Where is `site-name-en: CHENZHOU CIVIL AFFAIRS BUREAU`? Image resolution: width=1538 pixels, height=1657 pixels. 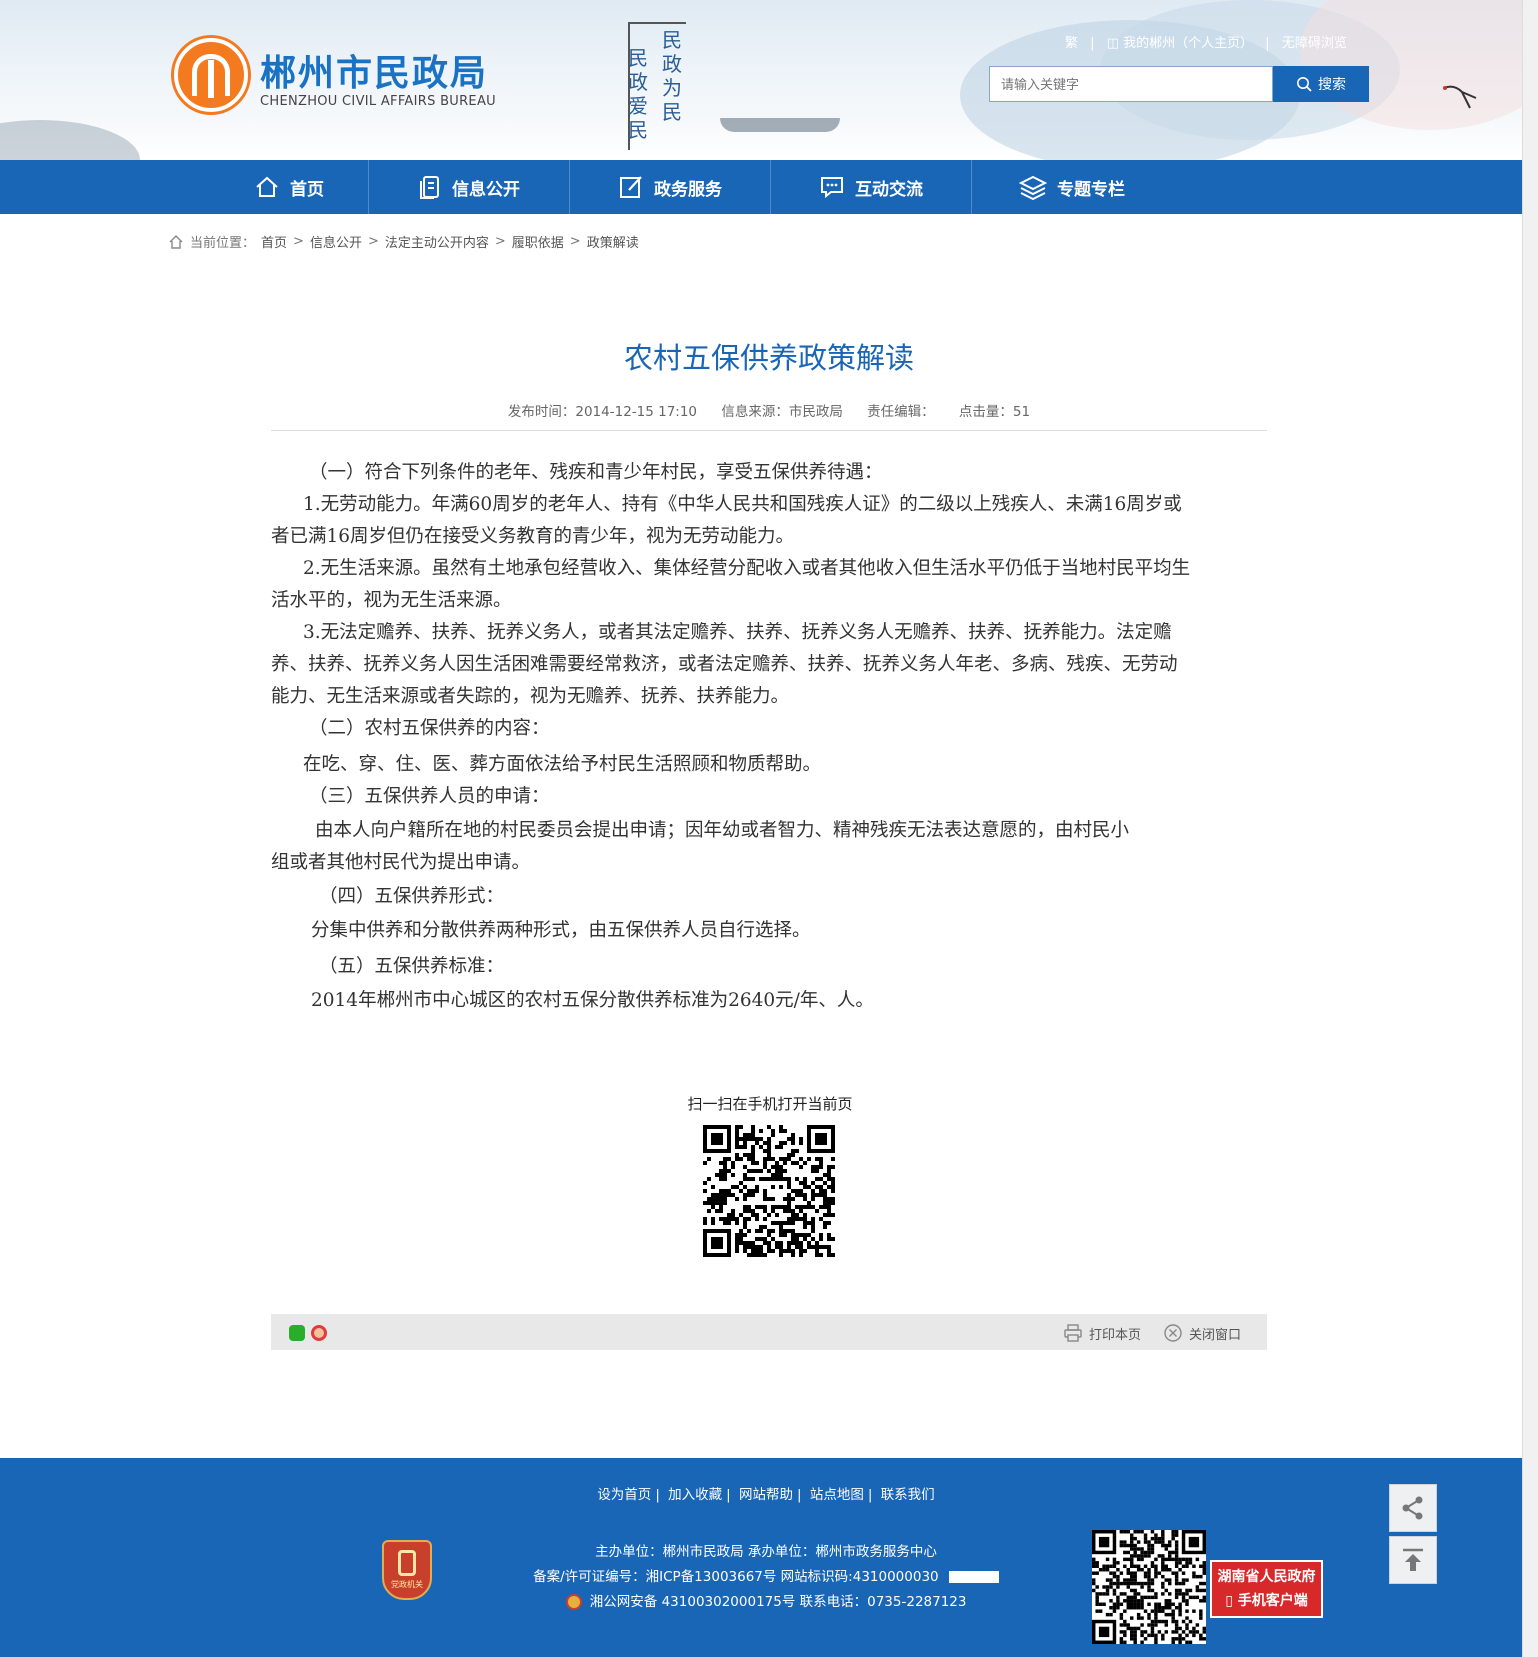 site-name-en: CHENZHOU CIVIL AFFAIRS BUREAU is located at coordinates (378, 101).